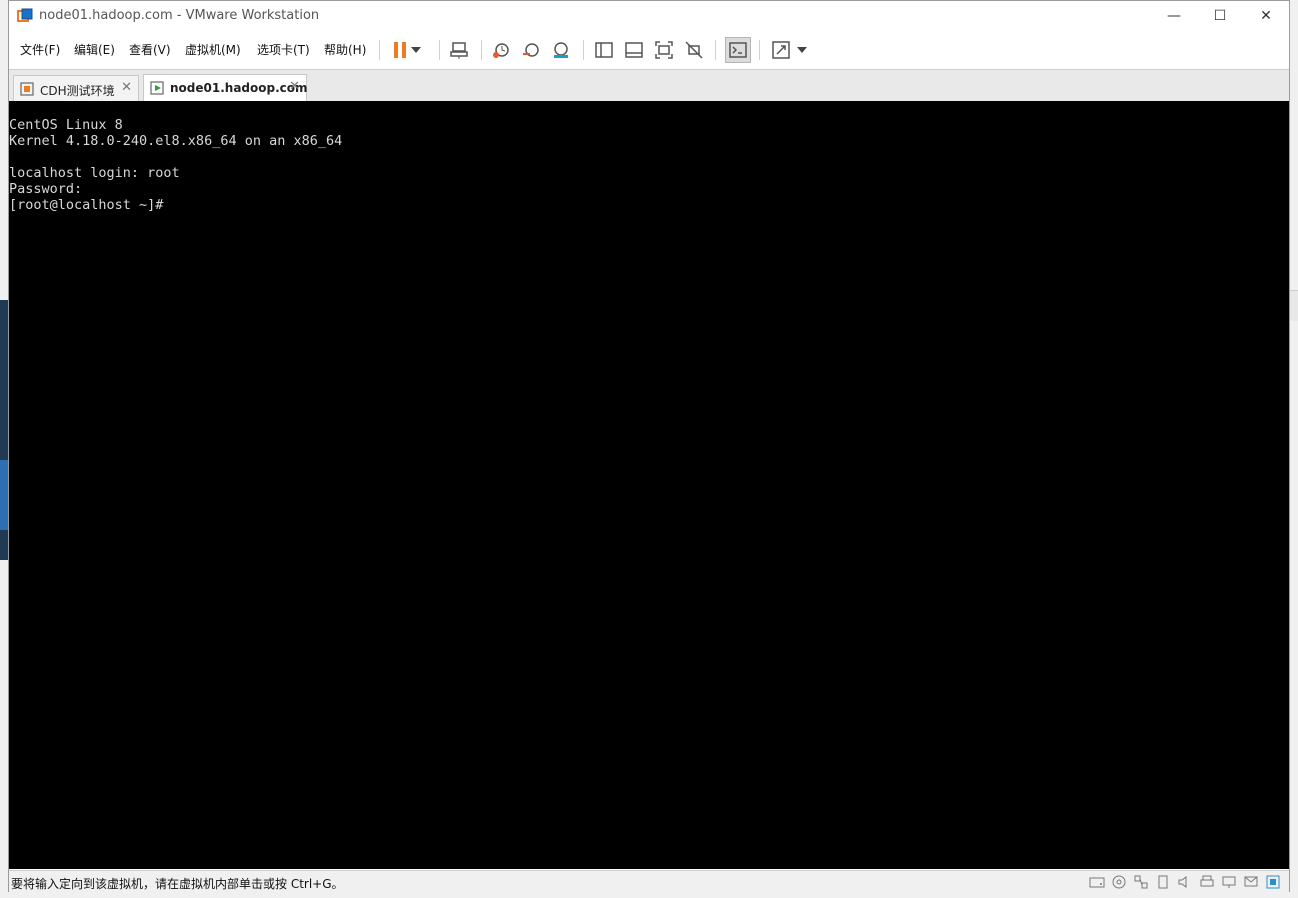  Describe the element at coordinates (694, 50) in the screenshot. I see `unity-icon` at that location.